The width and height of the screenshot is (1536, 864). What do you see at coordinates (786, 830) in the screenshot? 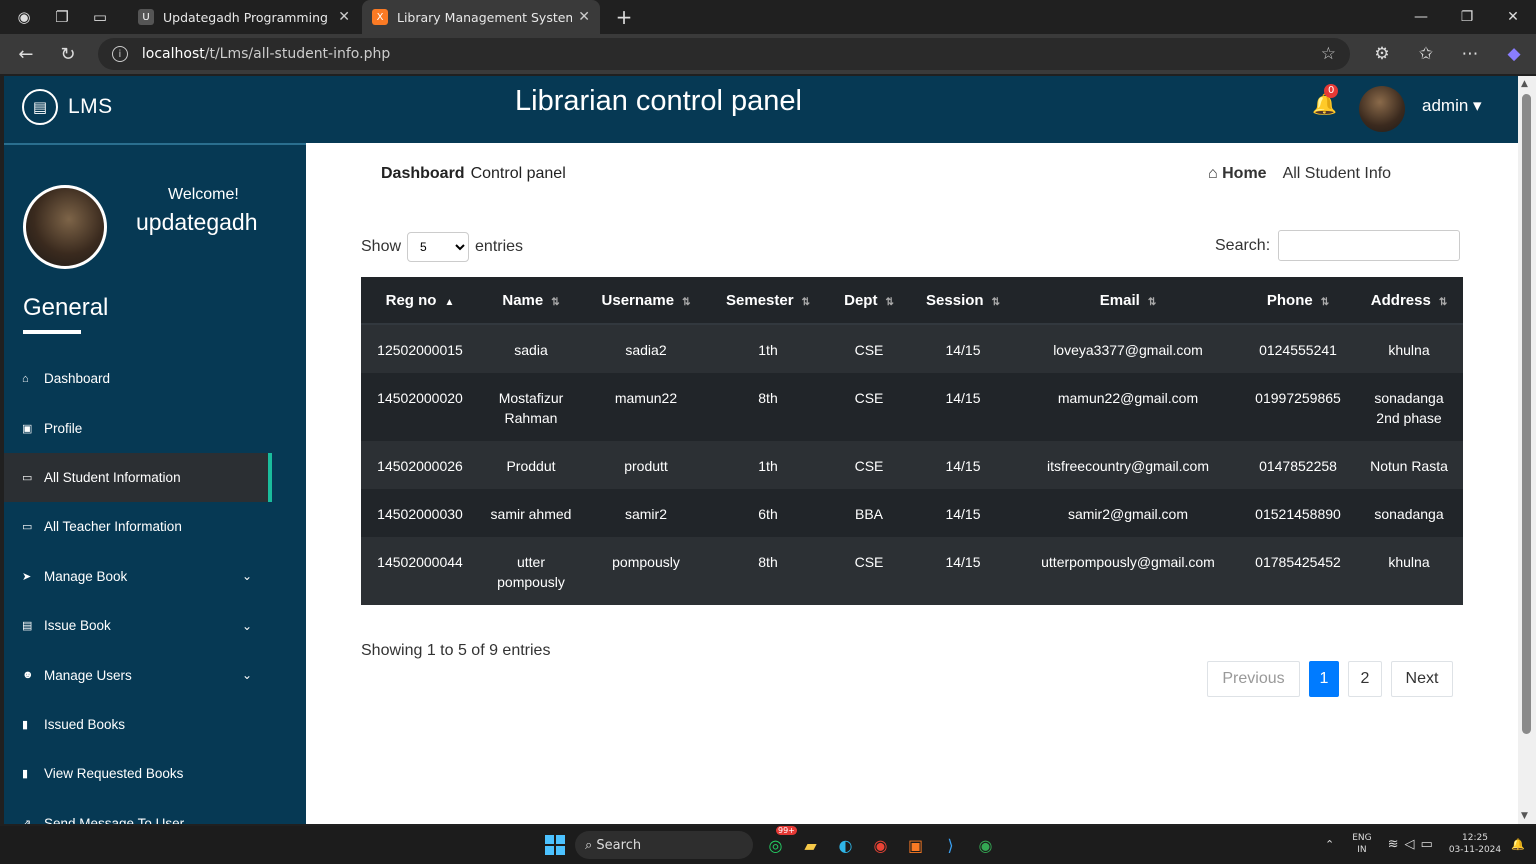
I see `whatsapp-badge: 99+` at bounding box center [786, 830].